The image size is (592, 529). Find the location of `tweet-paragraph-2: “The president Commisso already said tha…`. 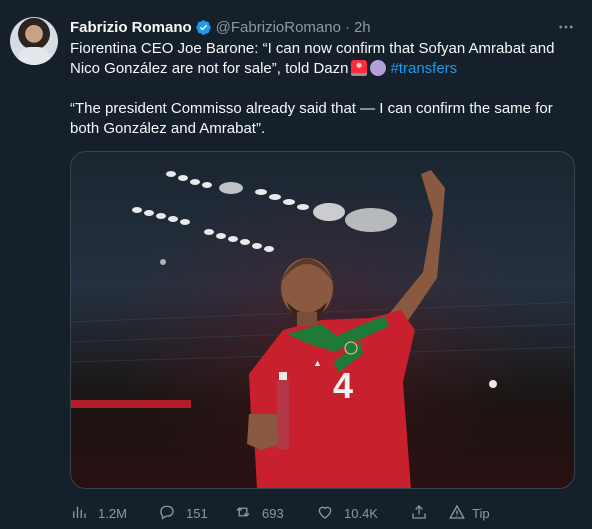

tweet-paragraph-2: “The president Commisso already said tha… is located at coordinates (311, 118).